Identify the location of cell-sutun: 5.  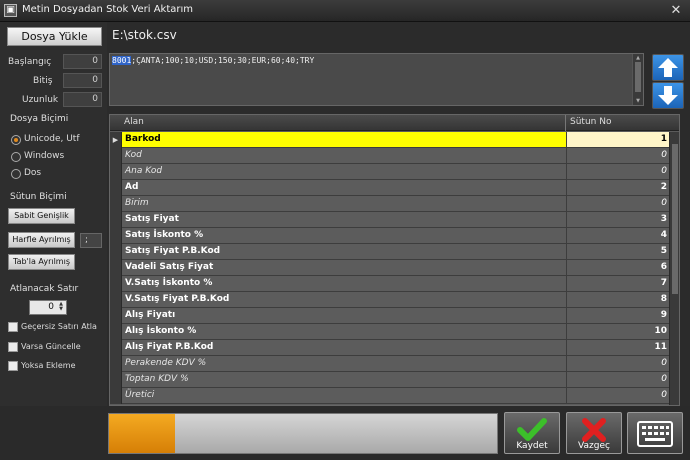
(618, 251).